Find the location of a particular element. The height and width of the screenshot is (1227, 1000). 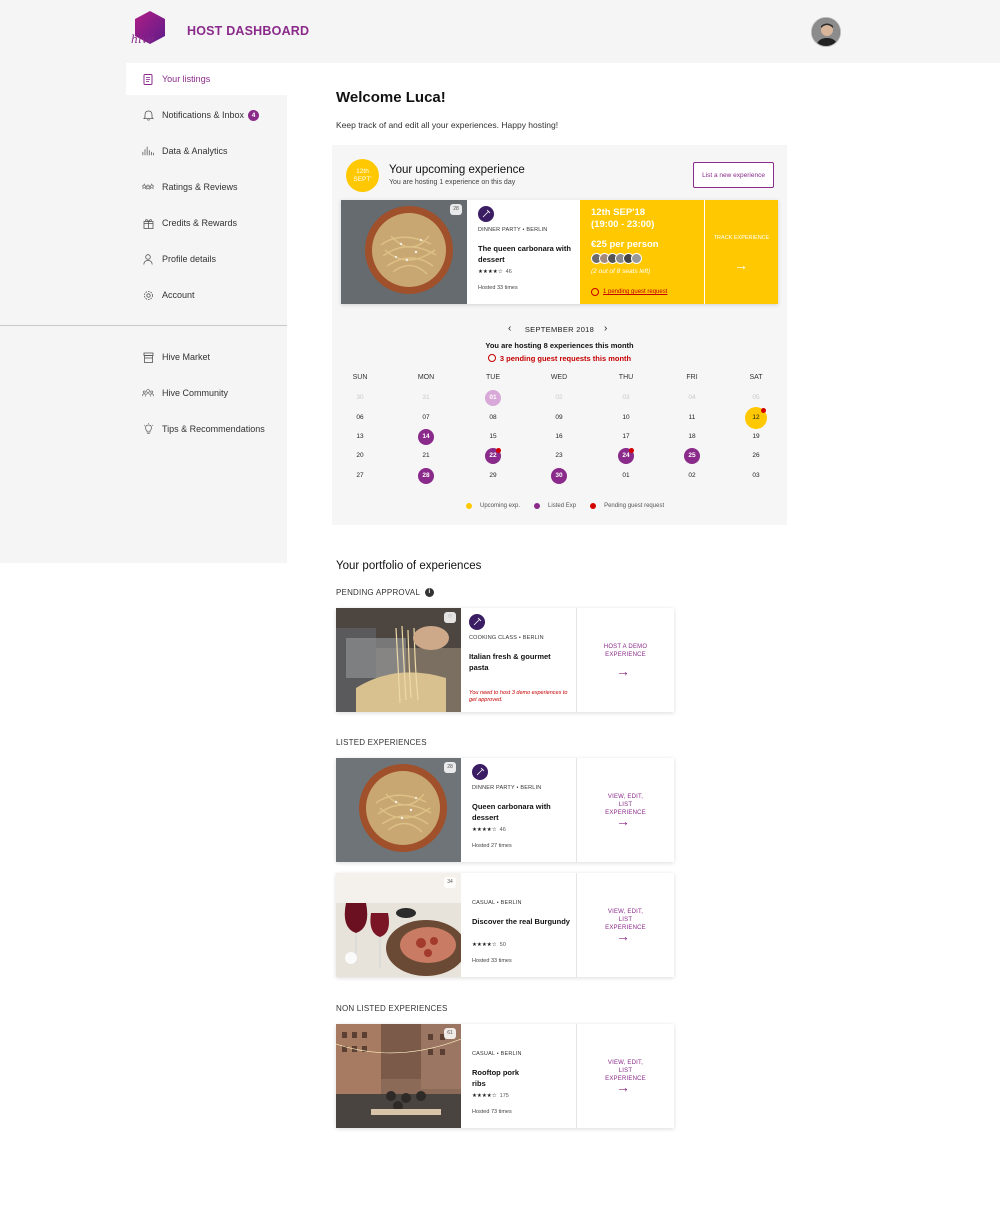

guest-avatars is located at coordinates (616, 258).